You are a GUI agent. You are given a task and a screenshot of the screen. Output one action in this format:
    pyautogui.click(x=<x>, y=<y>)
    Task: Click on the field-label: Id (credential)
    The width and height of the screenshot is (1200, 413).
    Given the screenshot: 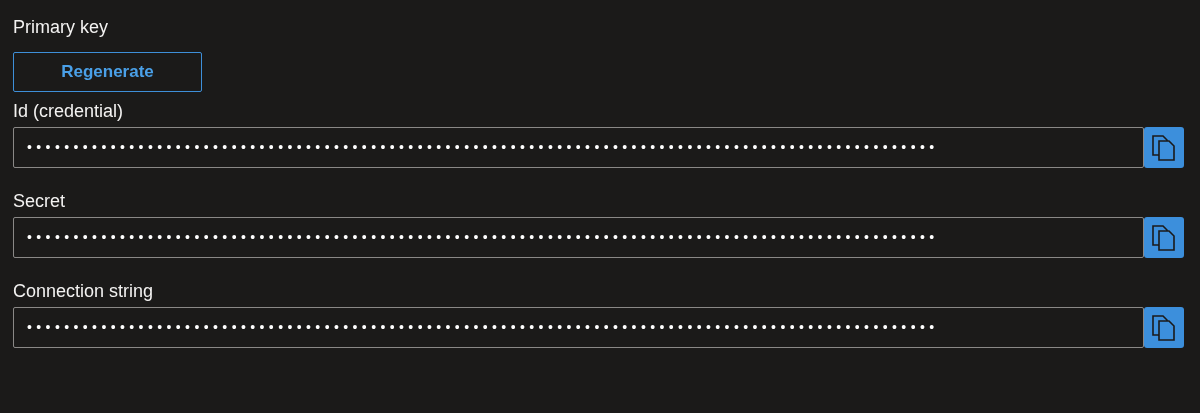 What is the action you would take?
    pyautogui.click(x=68, y=111)
    